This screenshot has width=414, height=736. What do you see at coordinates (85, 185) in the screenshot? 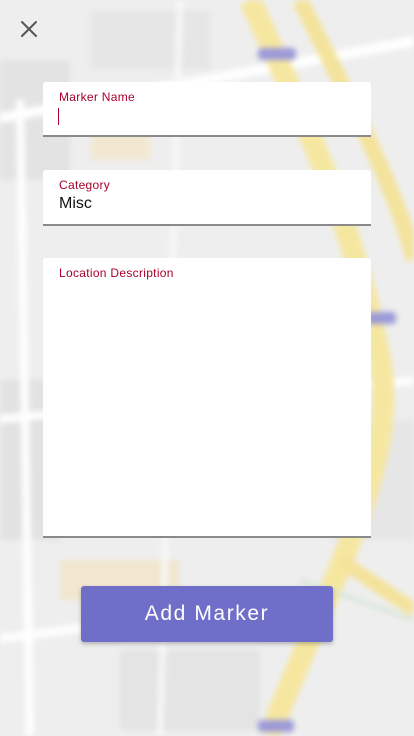
I see `category-label: Category` at bounding box center [85, 185].